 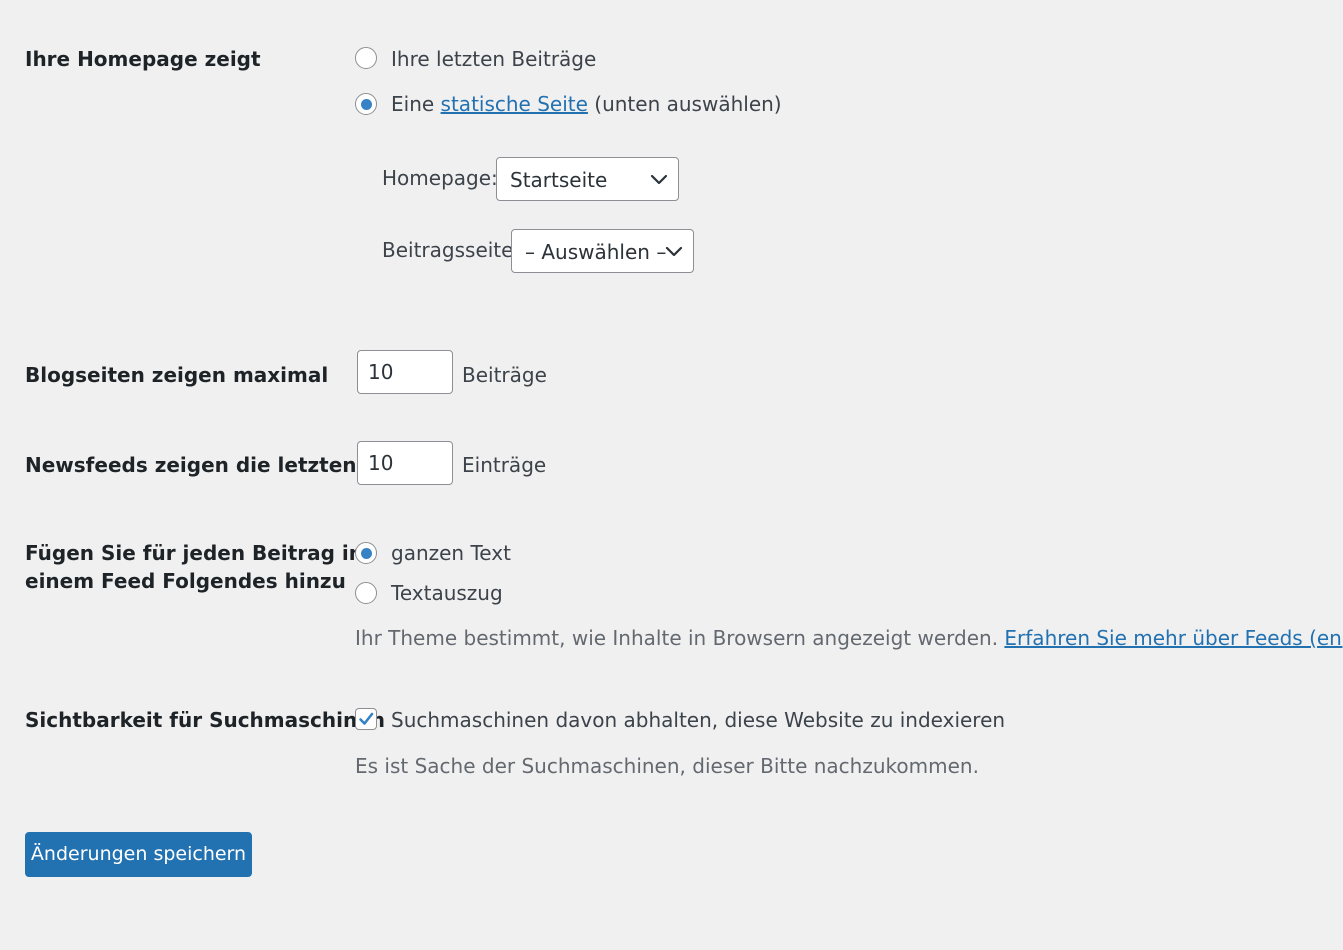 What do you see at coordinates (366, 553) in the screenshot?
I see `radio-full-text` at bounding box center [366, 553].